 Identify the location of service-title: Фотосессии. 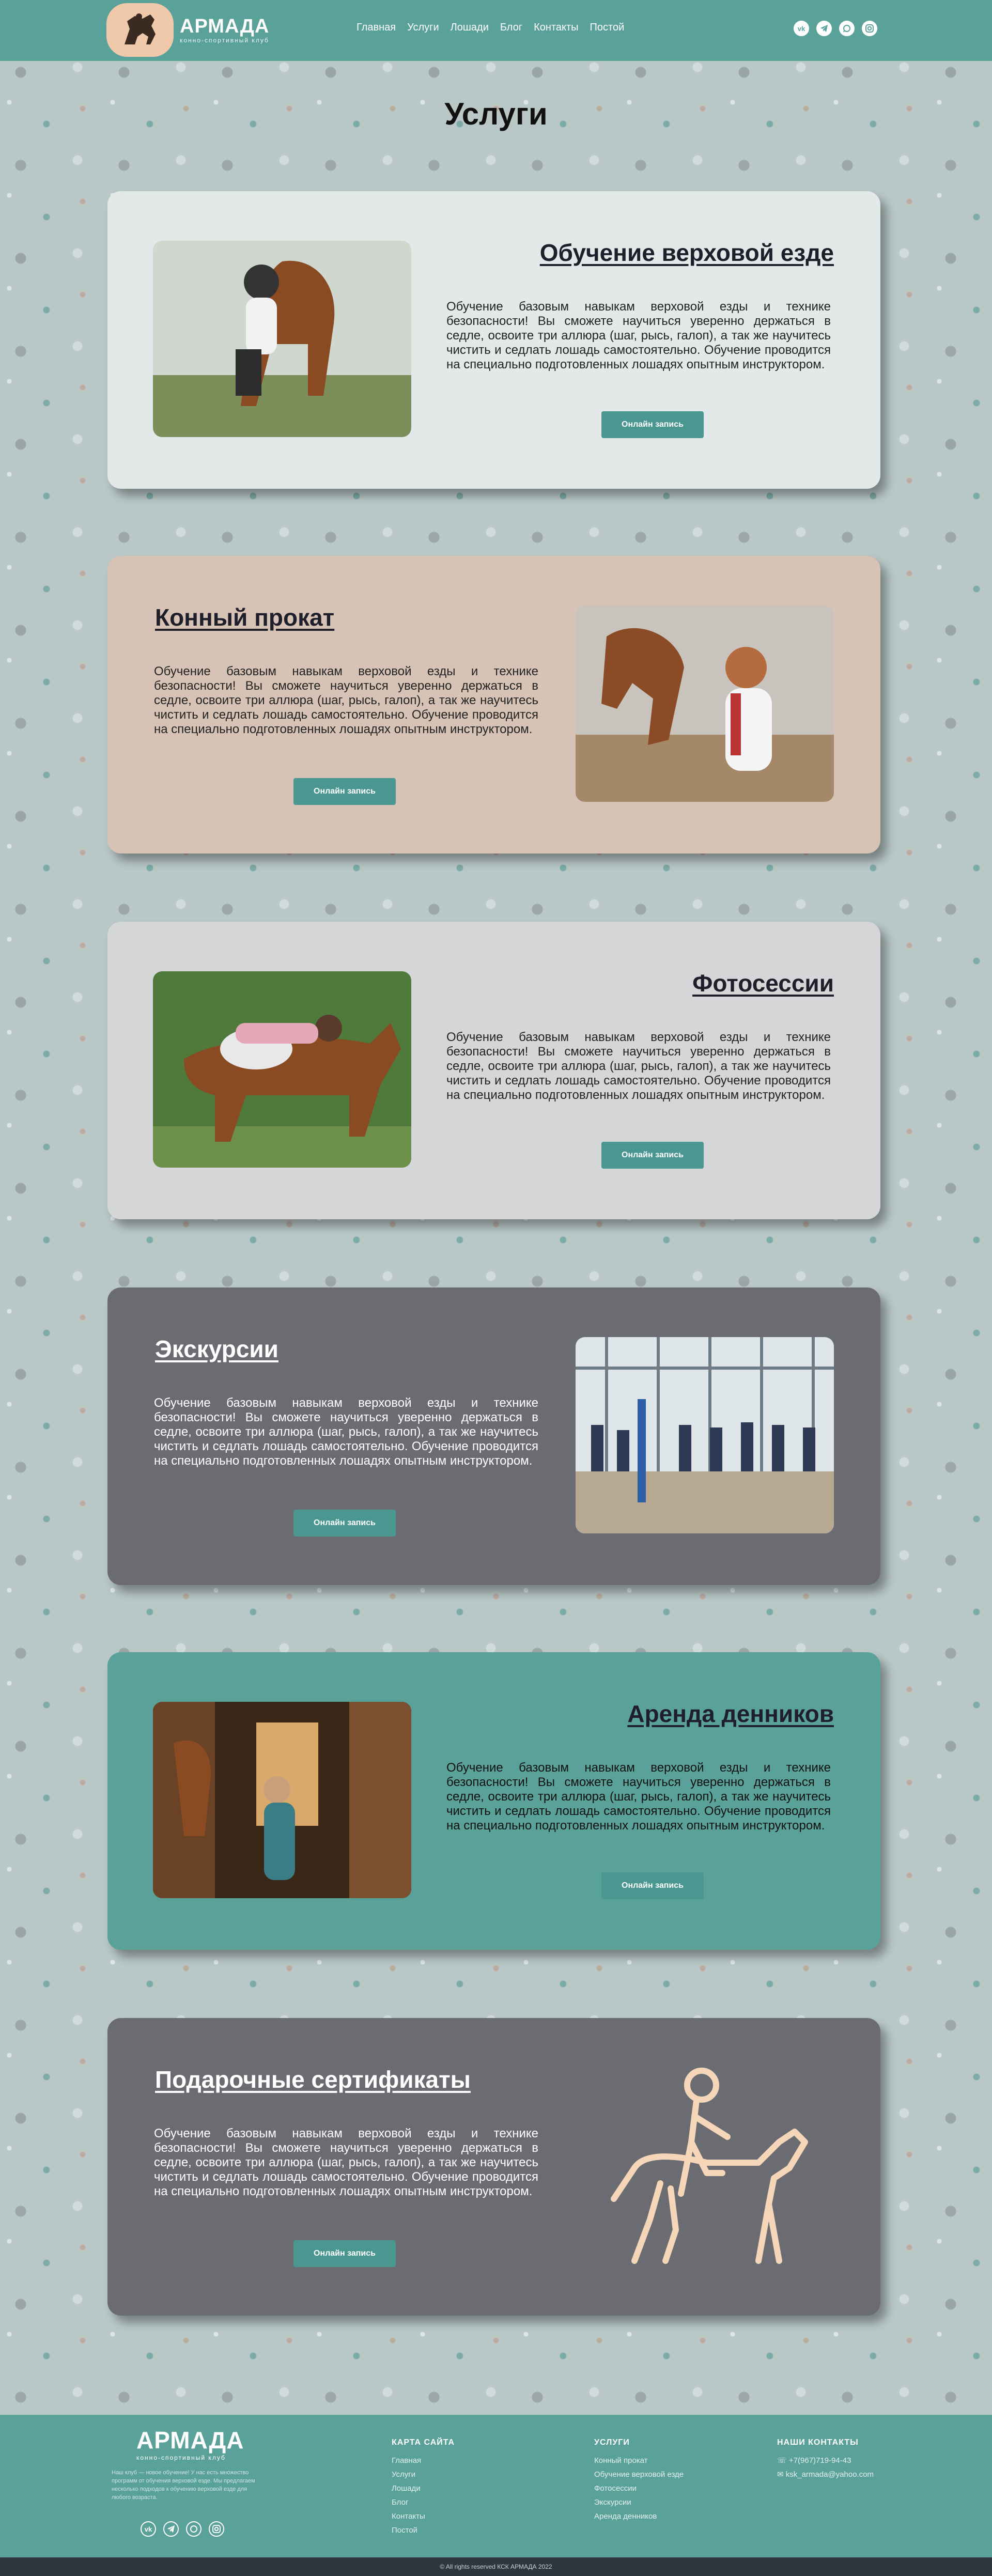
(763, 983).